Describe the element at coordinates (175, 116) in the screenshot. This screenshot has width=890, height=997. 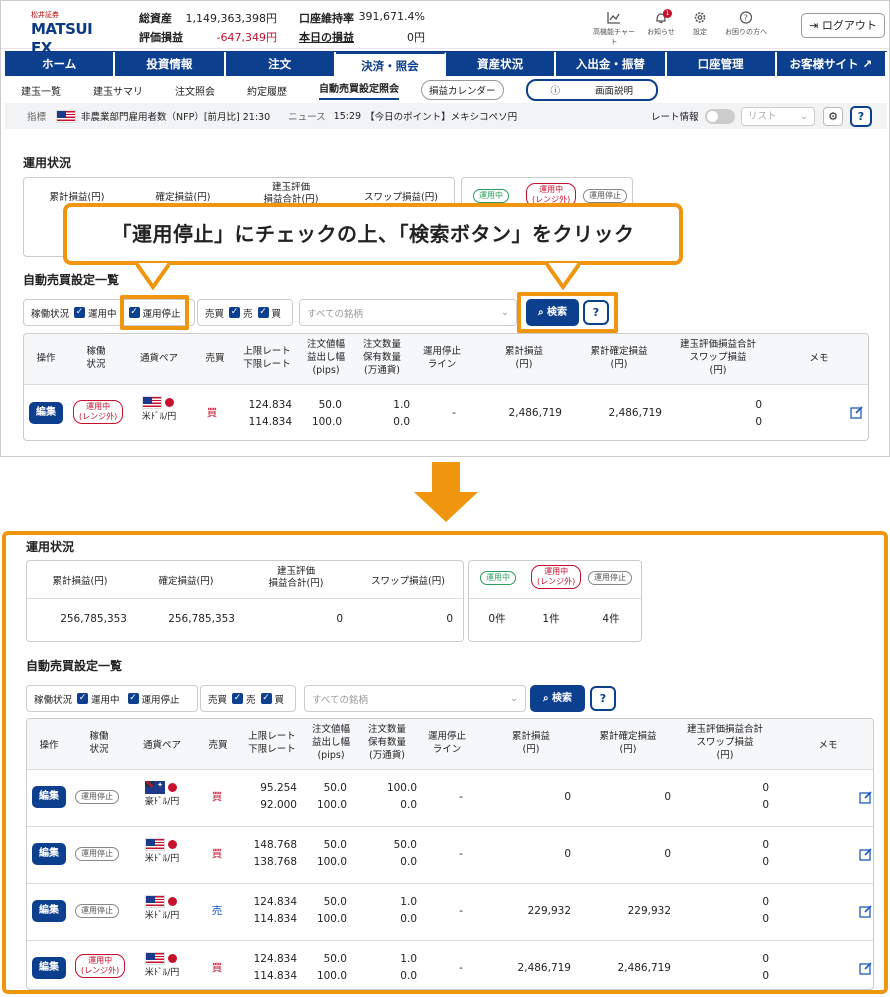
I see `indicator-text: 非農業部門雇用者数（NFP）[前月比] 21:30` at that location.